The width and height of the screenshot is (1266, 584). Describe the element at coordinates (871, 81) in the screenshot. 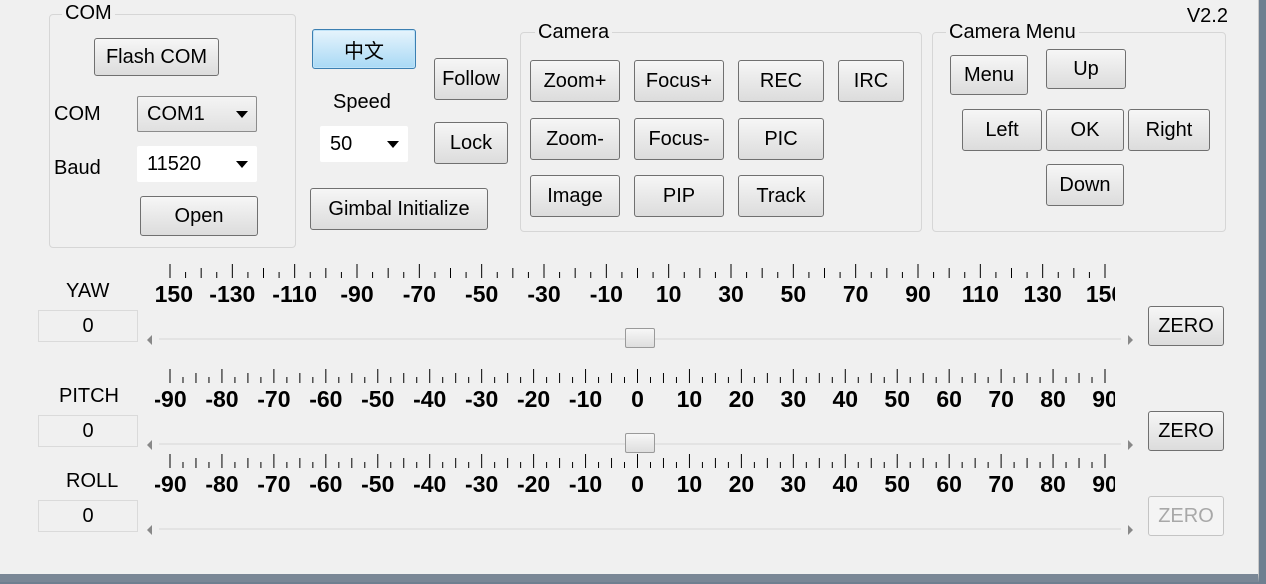

I see `irc-button: IRC` at that location.